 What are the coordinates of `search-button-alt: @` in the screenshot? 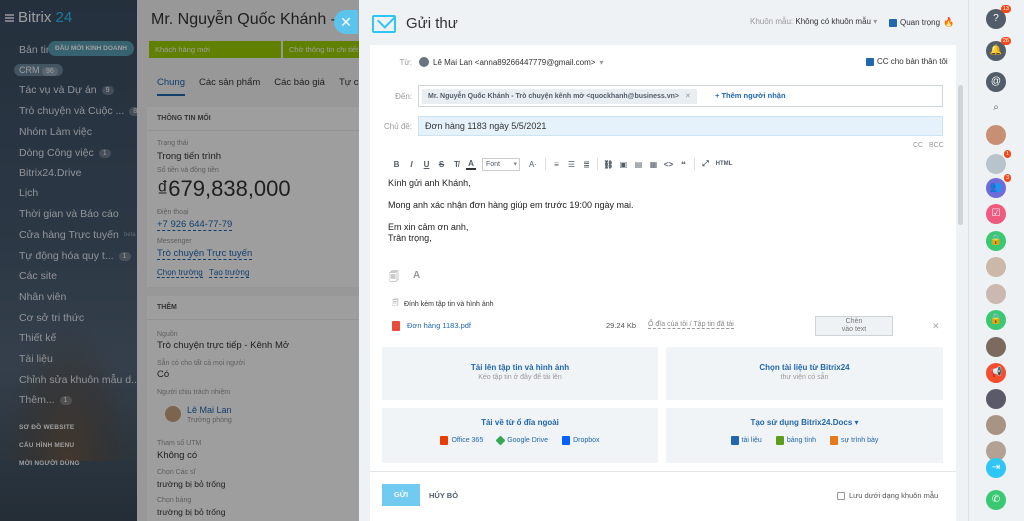 It's located at (996, 82).